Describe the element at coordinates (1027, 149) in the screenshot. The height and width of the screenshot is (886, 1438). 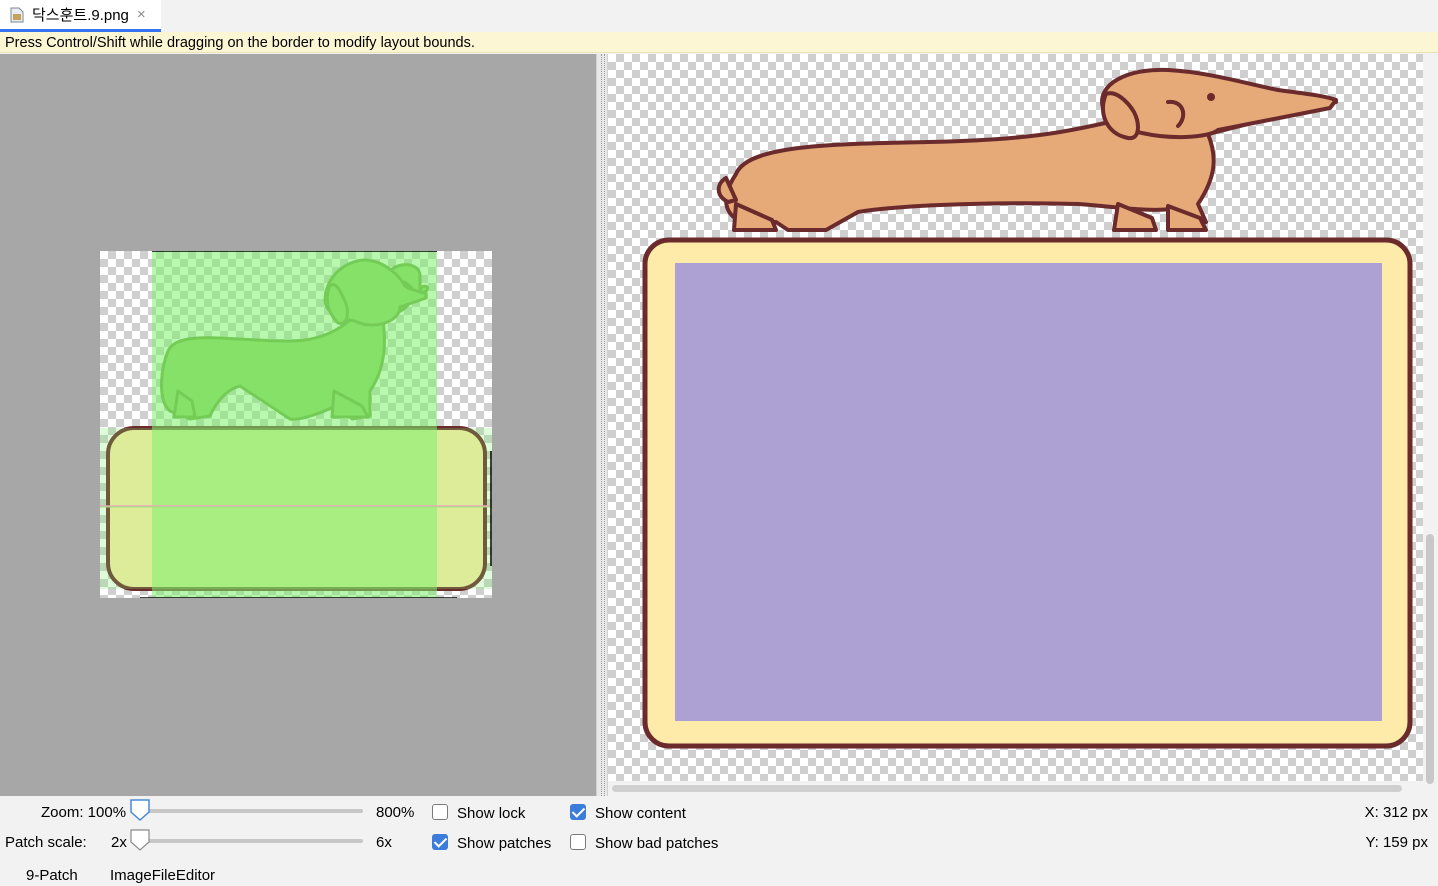
I see `dog-illustration-preview` at that location.